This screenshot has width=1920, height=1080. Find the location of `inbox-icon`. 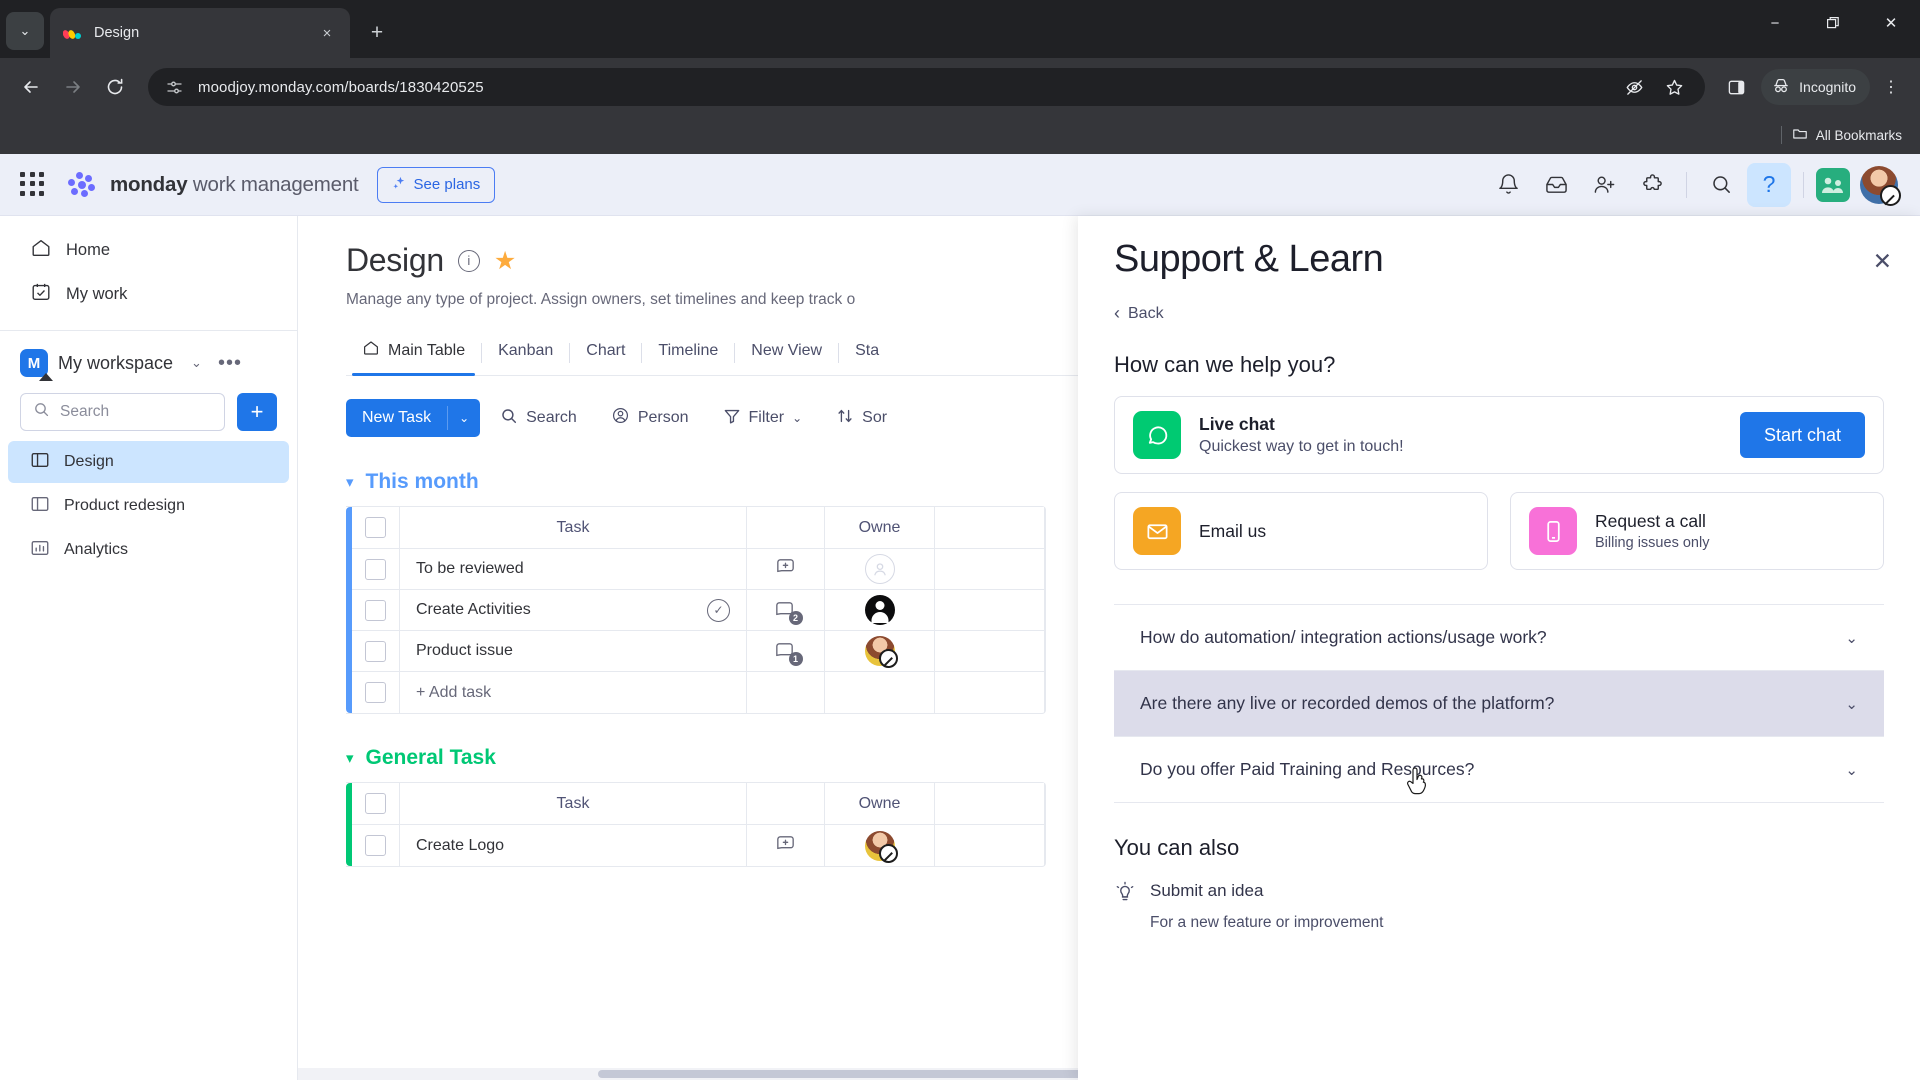

inbox-icon is located at coordinates (1556, 185).